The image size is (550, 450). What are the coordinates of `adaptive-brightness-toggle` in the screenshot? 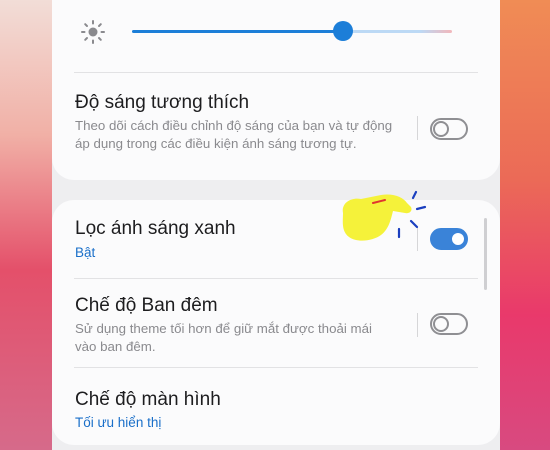 It's located at (449, 129).